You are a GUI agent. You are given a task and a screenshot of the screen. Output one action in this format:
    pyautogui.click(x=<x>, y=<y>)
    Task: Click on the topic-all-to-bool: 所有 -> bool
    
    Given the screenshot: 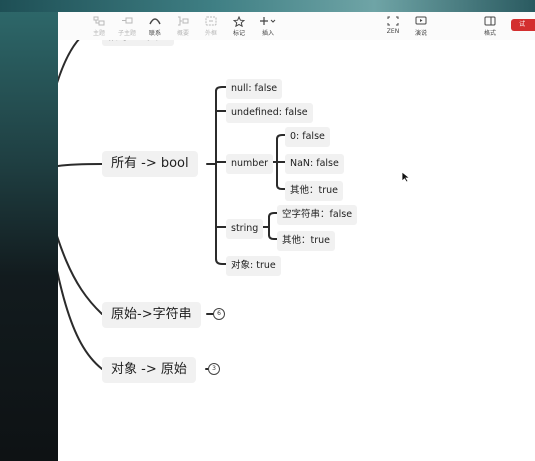 What is the action you would take?
    pyautogui.click(x=150, y=164)
    